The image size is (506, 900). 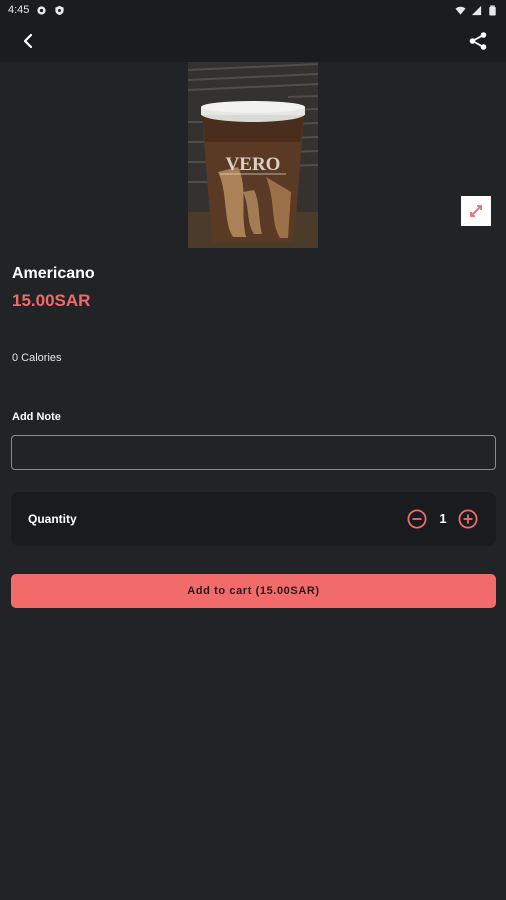 What do you see at coordinates (253, 41) in the screenshot?
I see `app-bar` at bounding box center [253, 41].